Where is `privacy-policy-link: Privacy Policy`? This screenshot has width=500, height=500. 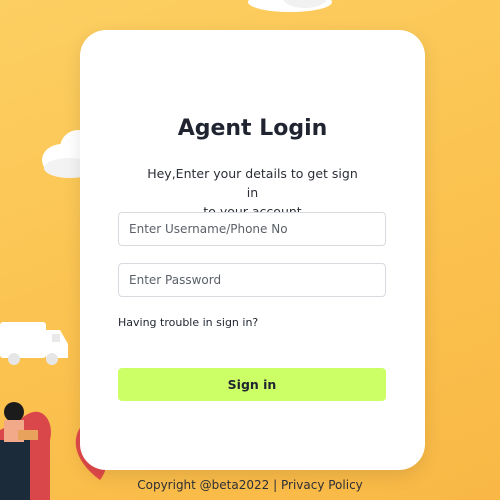 privacy-policy-link: Privacy Policy is located at coordinates (322, 485).